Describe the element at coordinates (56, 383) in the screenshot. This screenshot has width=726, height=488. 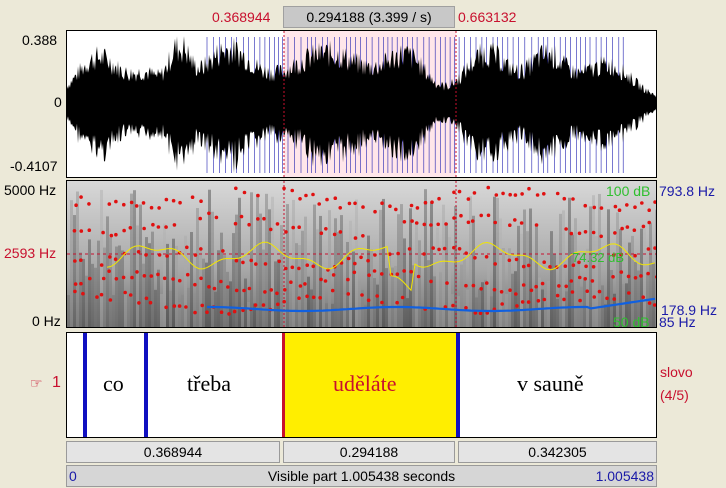
I see `tier-number: 1` at that location.